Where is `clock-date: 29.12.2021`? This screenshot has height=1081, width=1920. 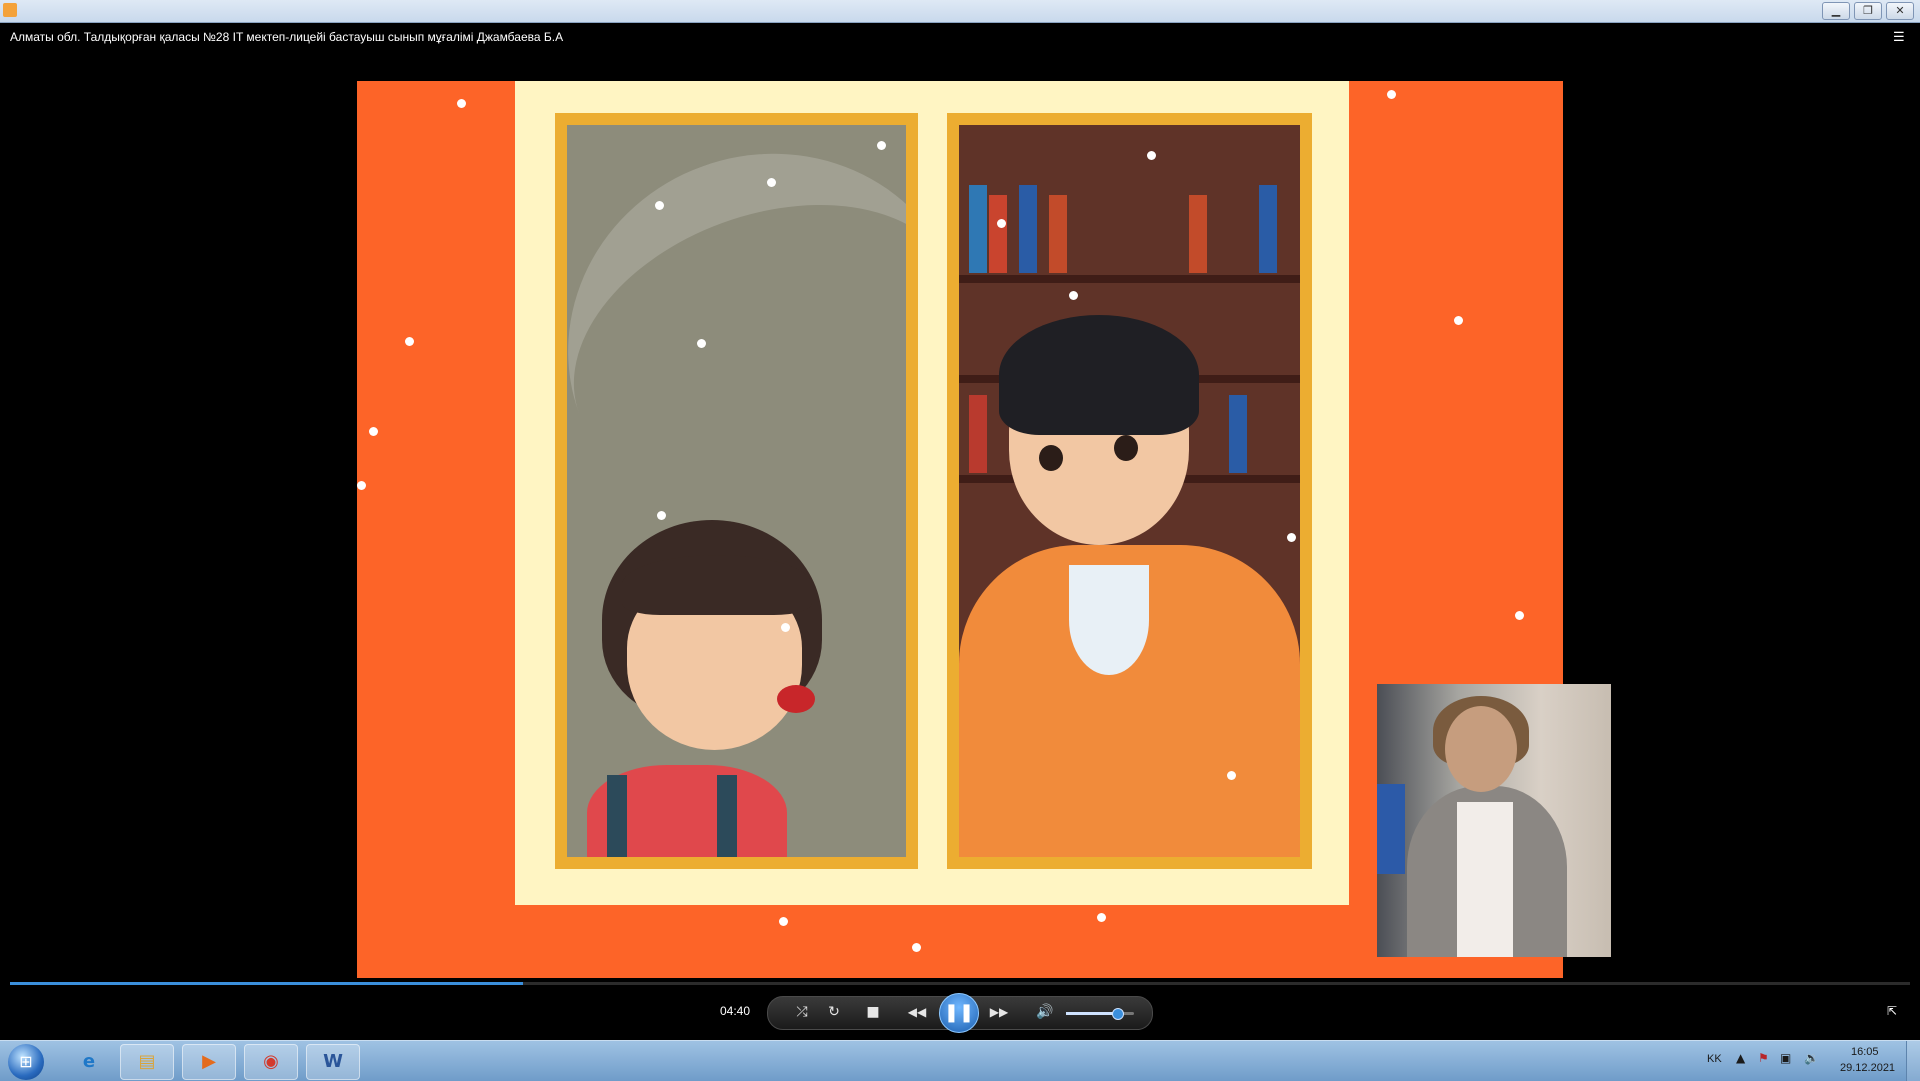
clock-date: 29.12.2021 is located at coordinates (1867, 1068).